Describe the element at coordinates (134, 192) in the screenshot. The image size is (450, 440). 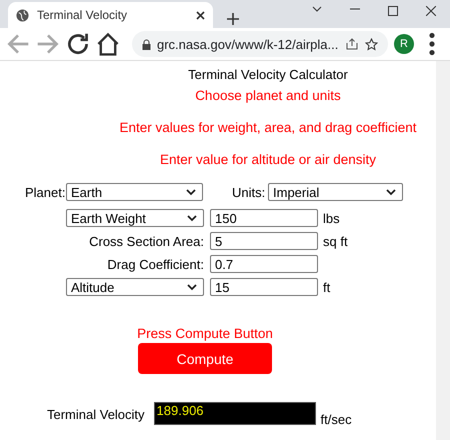
I see `dropdown: Earth` at that location.